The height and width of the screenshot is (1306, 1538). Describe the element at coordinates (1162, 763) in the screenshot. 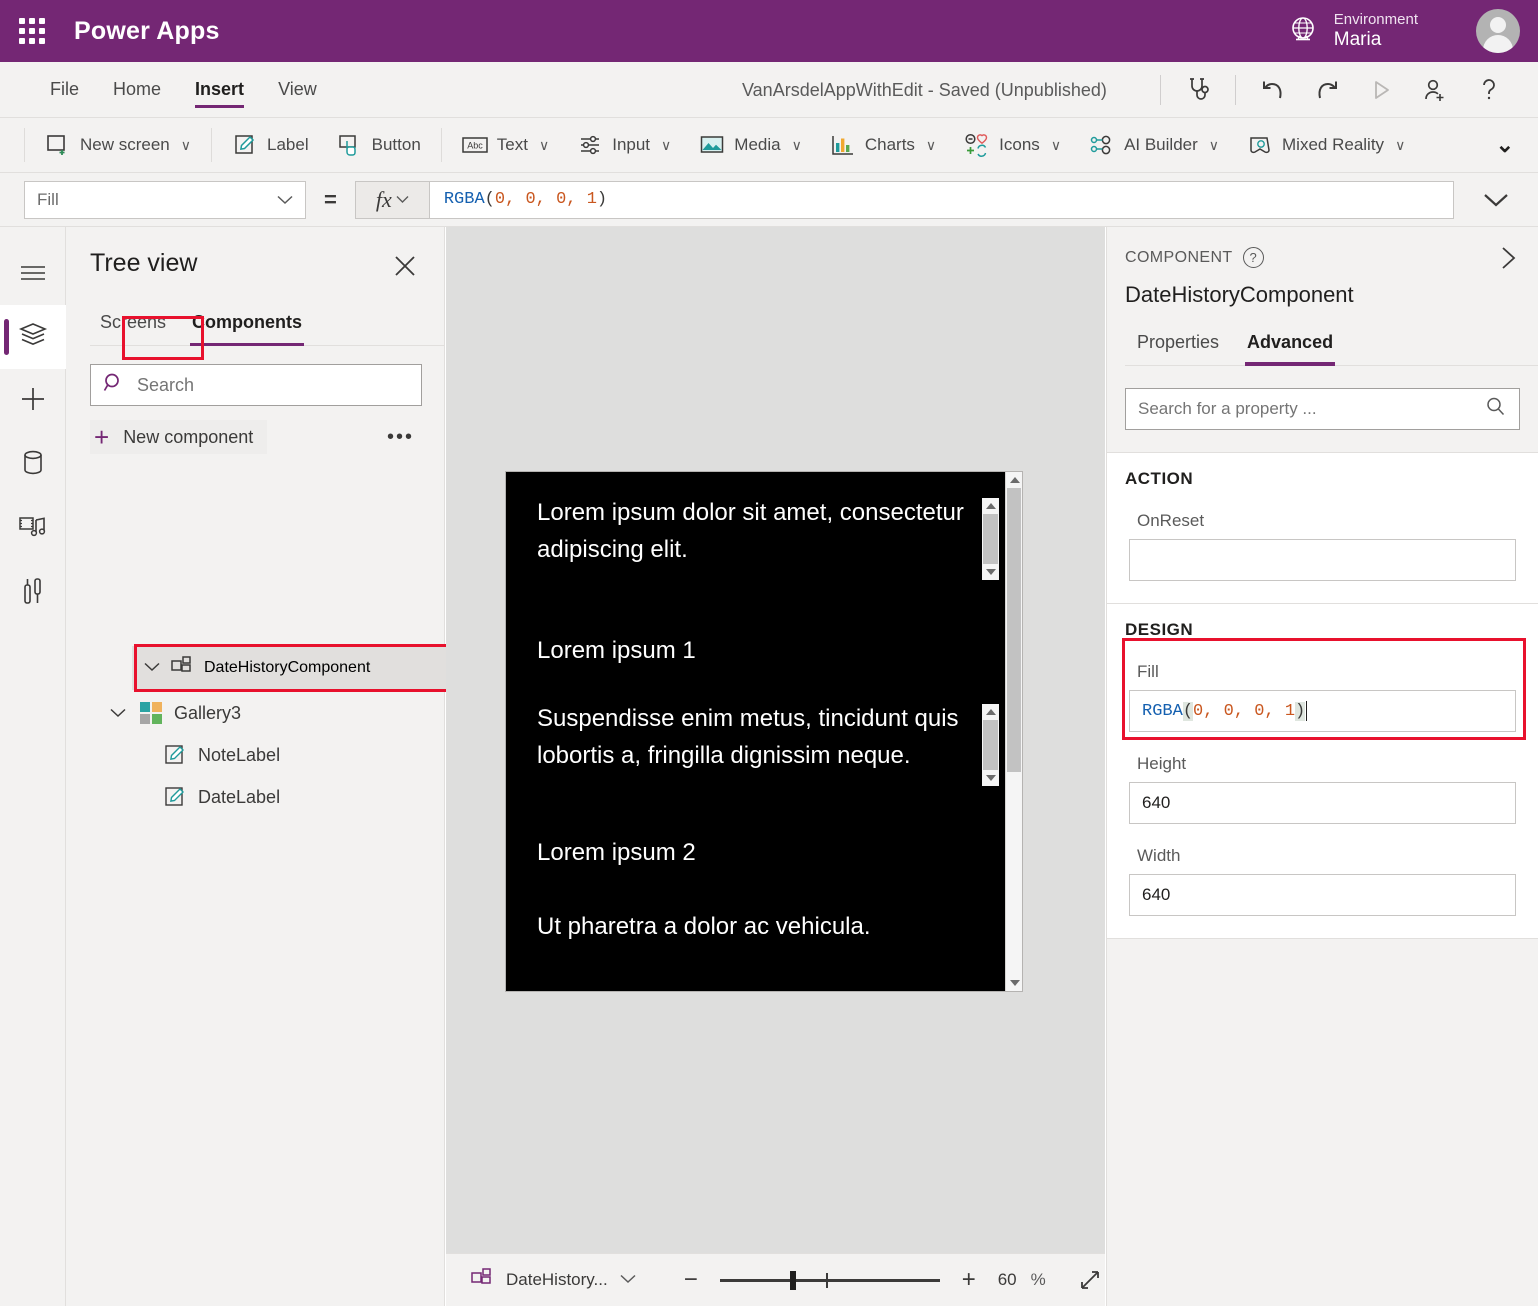

I see `field-label-height: Height` at that location.